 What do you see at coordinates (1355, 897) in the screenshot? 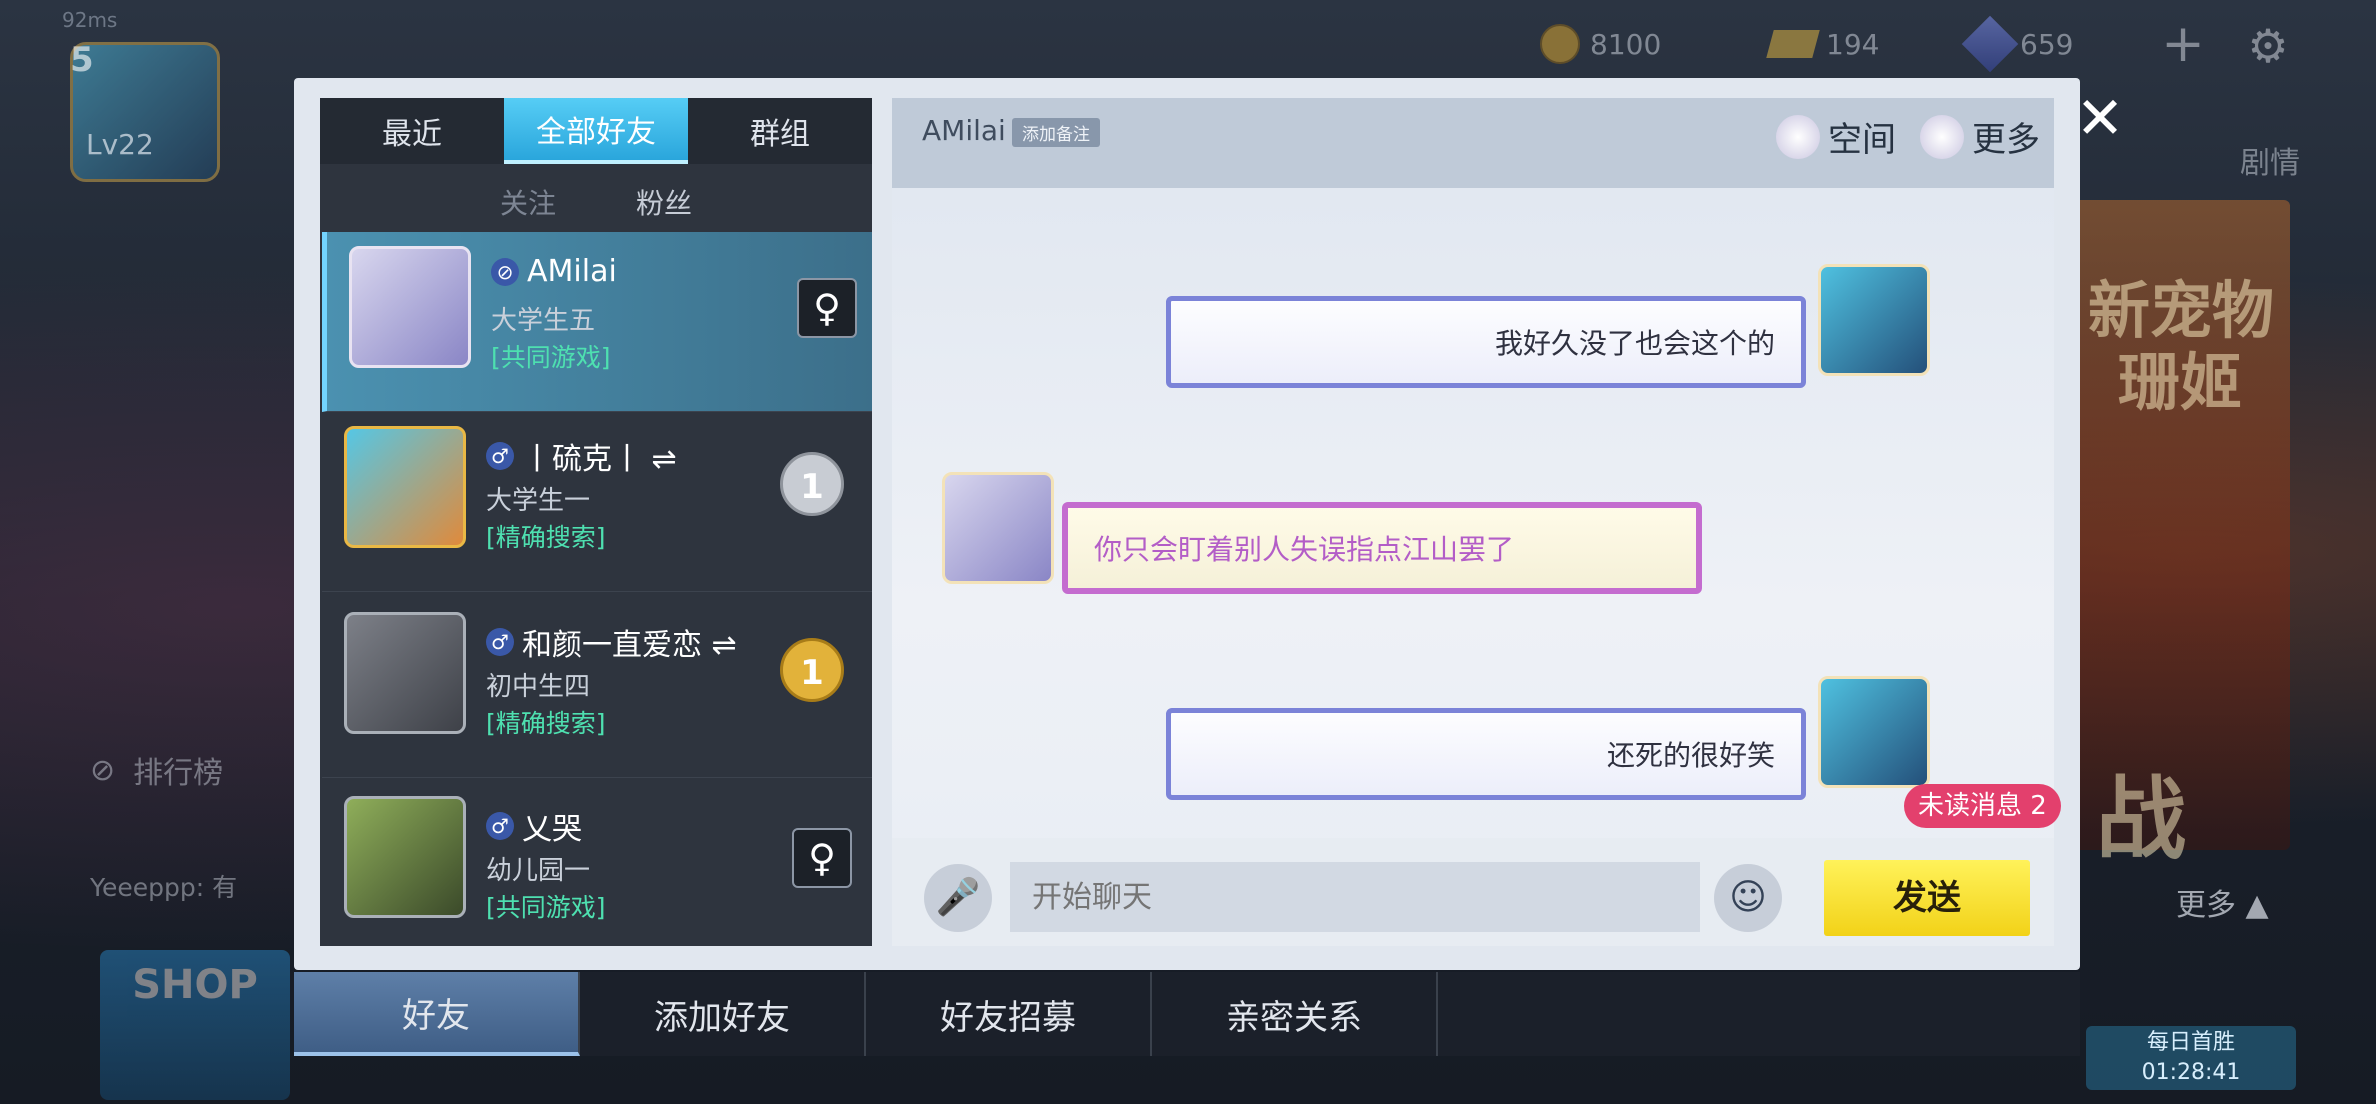
I see `chat-input` at bounding box center [1355, 897].